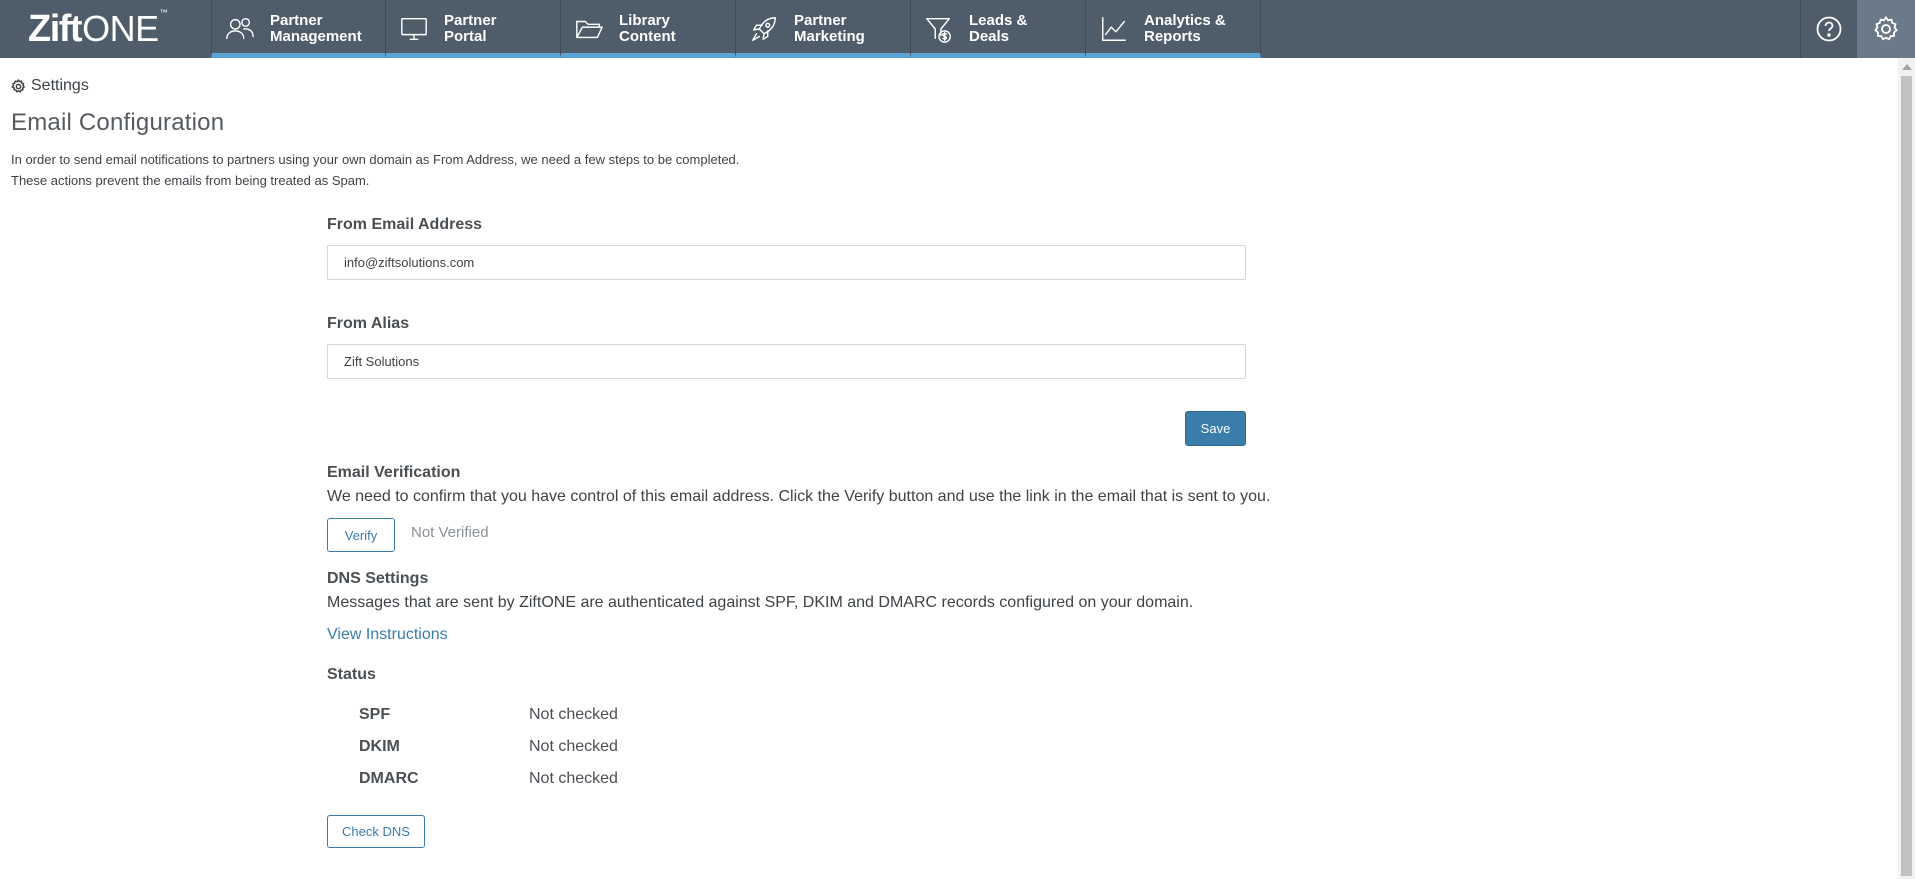 This screenshot has height=879, width=1915. I want to click on ziftone-logo: Zift ONE ™, so click(98, 29).